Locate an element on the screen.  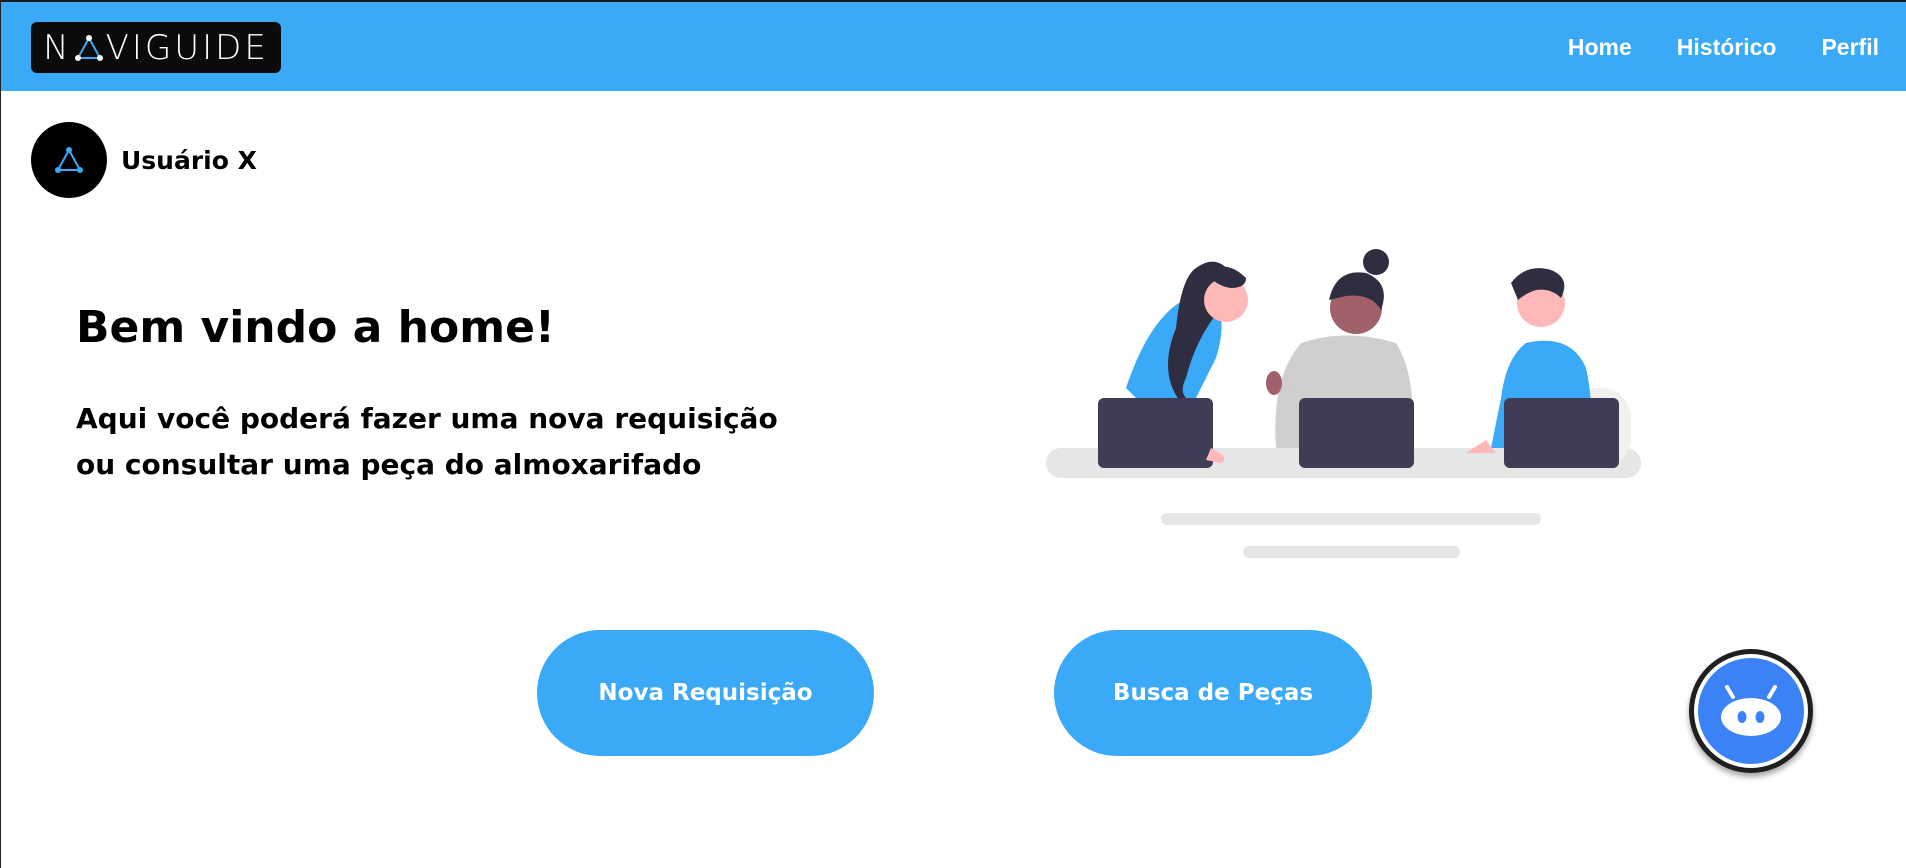
logo-text-post: VIGUIDE is located at coordinates (187, 47).